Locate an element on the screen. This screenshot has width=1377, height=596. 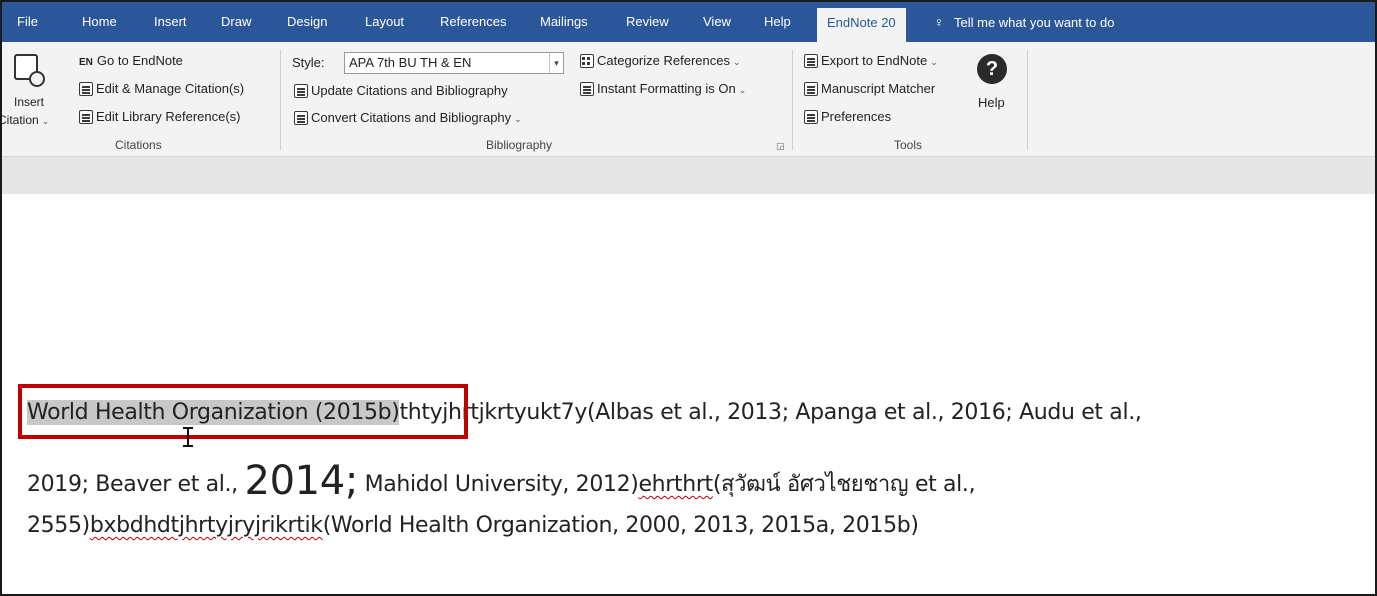
spelling-error: bxbdhdtjhrtyjryjrikrtik is located at coordinates (206, 525).